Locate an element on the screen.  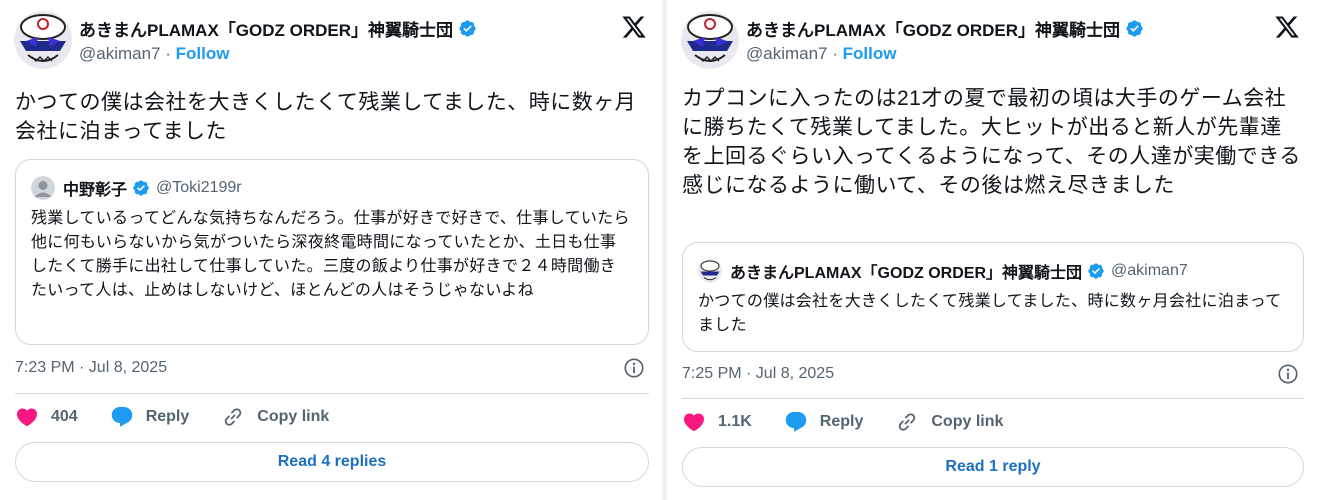
like-count: 404 is located at coordinates (64, 416).